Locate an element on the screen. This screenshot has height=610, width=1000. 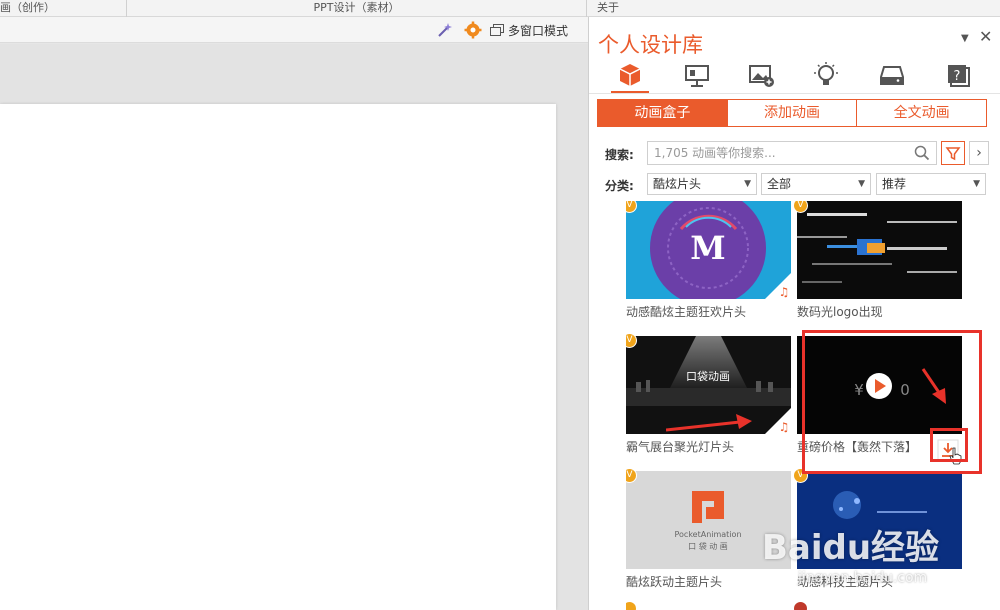
svg-text: 口 袋 动 画 is located at coordinates (708, 546).